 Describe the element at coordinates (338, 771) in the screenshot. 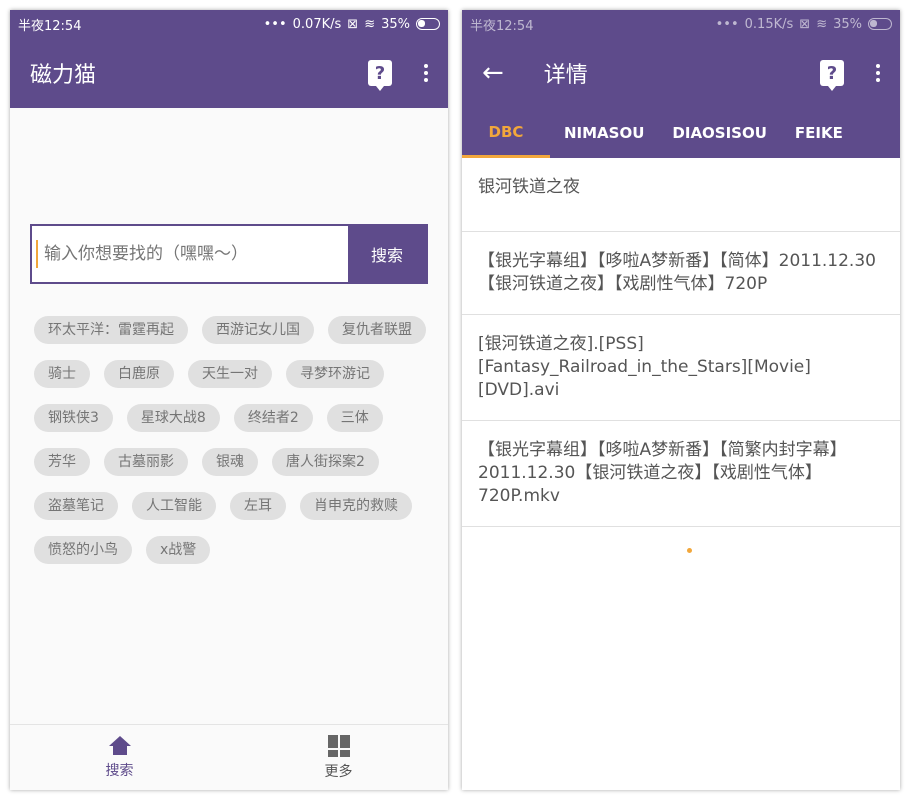

I see `nav-more-label: 更多` at that location.